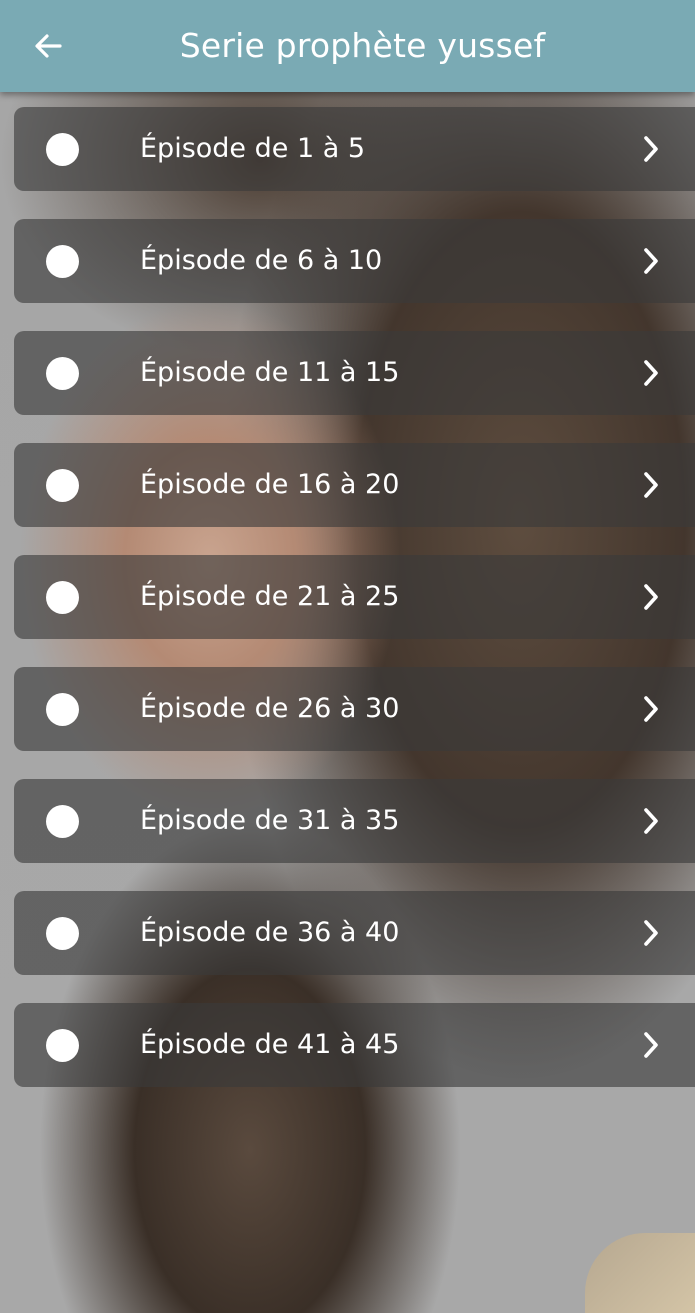 The height and width of the screenshot is (1313, 695). What do you see at coordinates (261, 260) in the screenshot?
I see `episode-label: Épisode de 6 à 10` at bounding box center [261, 260].